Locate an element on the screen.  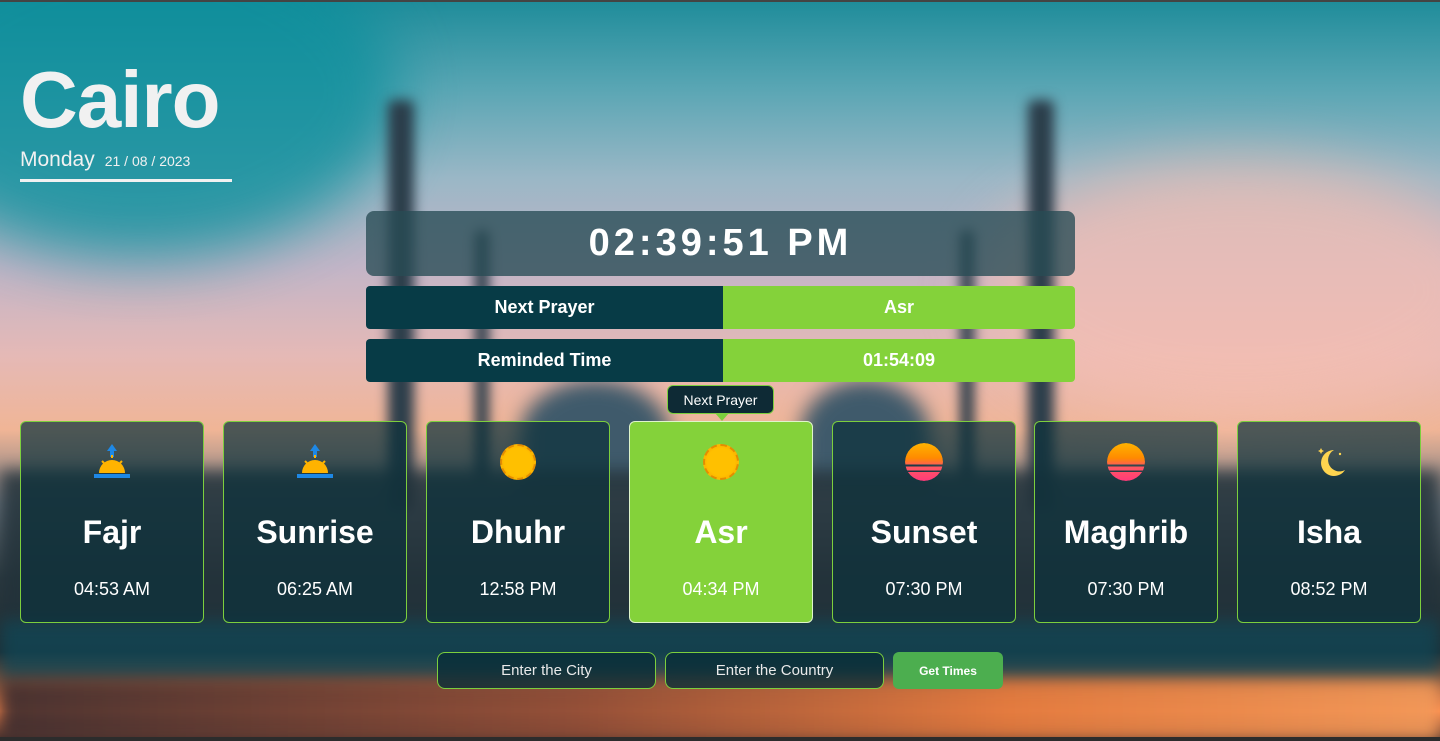
prayer-card-dhuhr: Dhuhr 12:58 PM is located at coordinates (518, 522).